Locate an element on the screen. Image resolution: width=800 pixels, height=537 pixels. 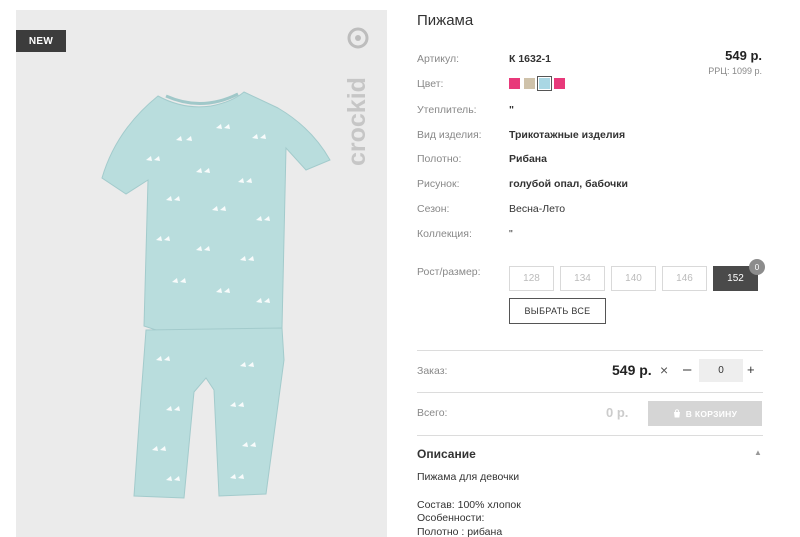
attr-label: Вид изделия: is located at coordinates (449, 135).